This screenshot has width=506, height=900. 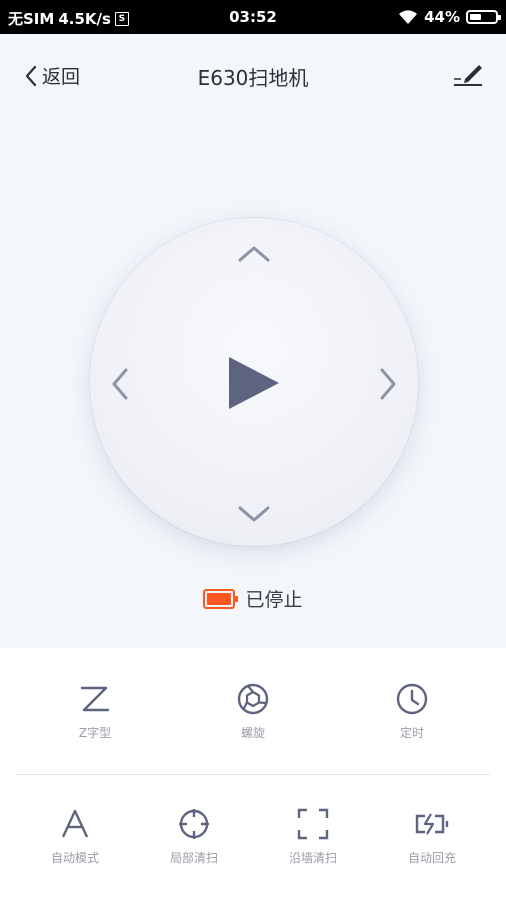 I want to click on arrow-up-button, so click(x=254, y=254).